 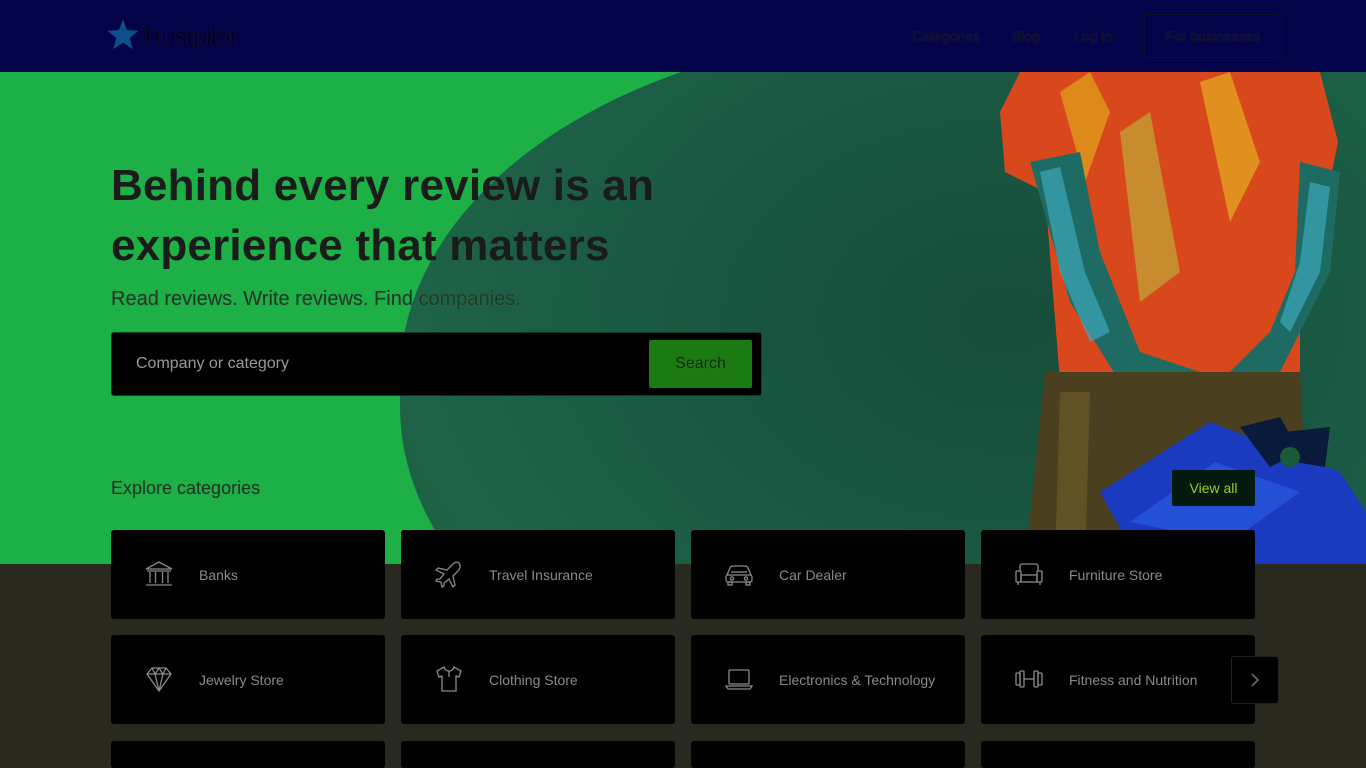 I want to click on category-card-travel-insurance: Travel Insurance, so click(x=538, y=574).